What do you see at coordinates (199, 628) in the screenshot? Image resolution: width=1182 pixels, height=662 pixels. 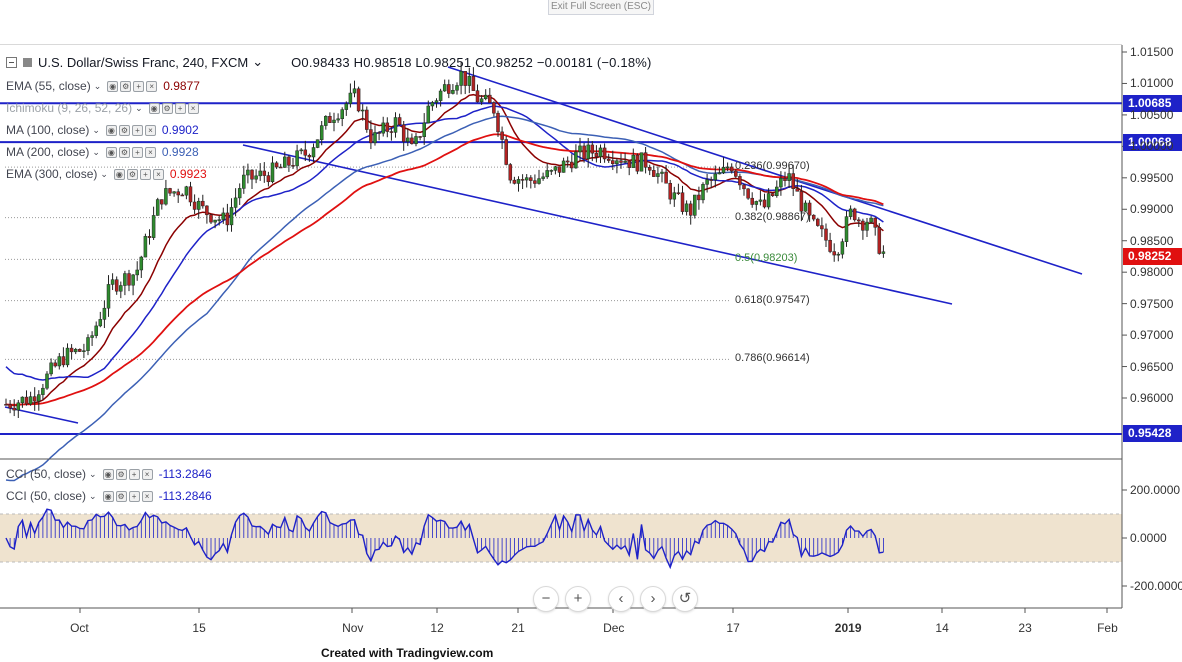 I see `time-tick-label: 15` at bounding box center [199, 628].